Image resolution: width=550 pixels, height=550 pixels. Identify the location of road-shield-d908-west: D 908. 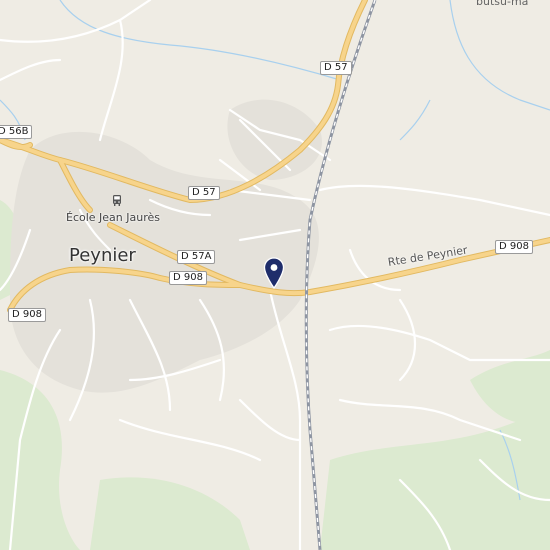
(27, 315).